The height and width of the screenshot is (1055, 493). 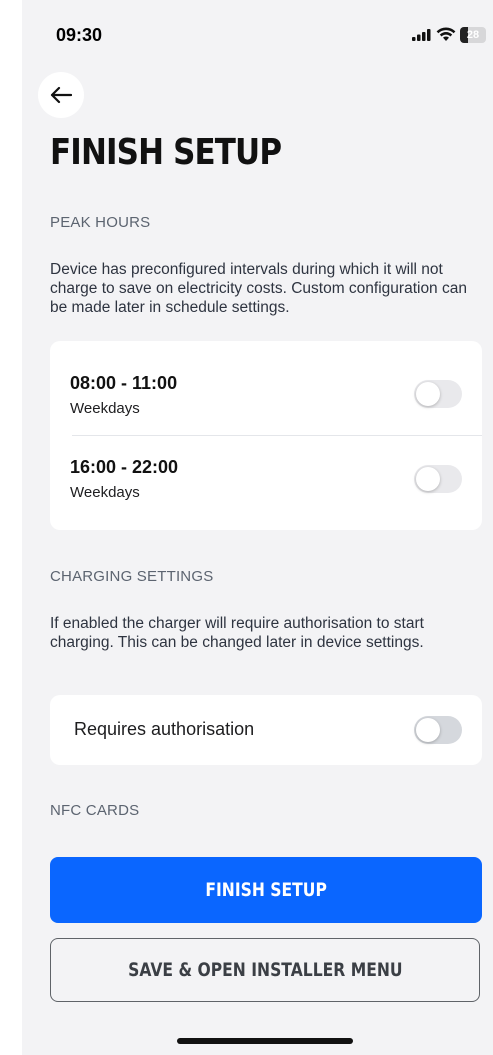 What do you see at coordinates (79, 35) in the screenshot?
I see `status-time: 09:30` at bounding box center [79, 35].